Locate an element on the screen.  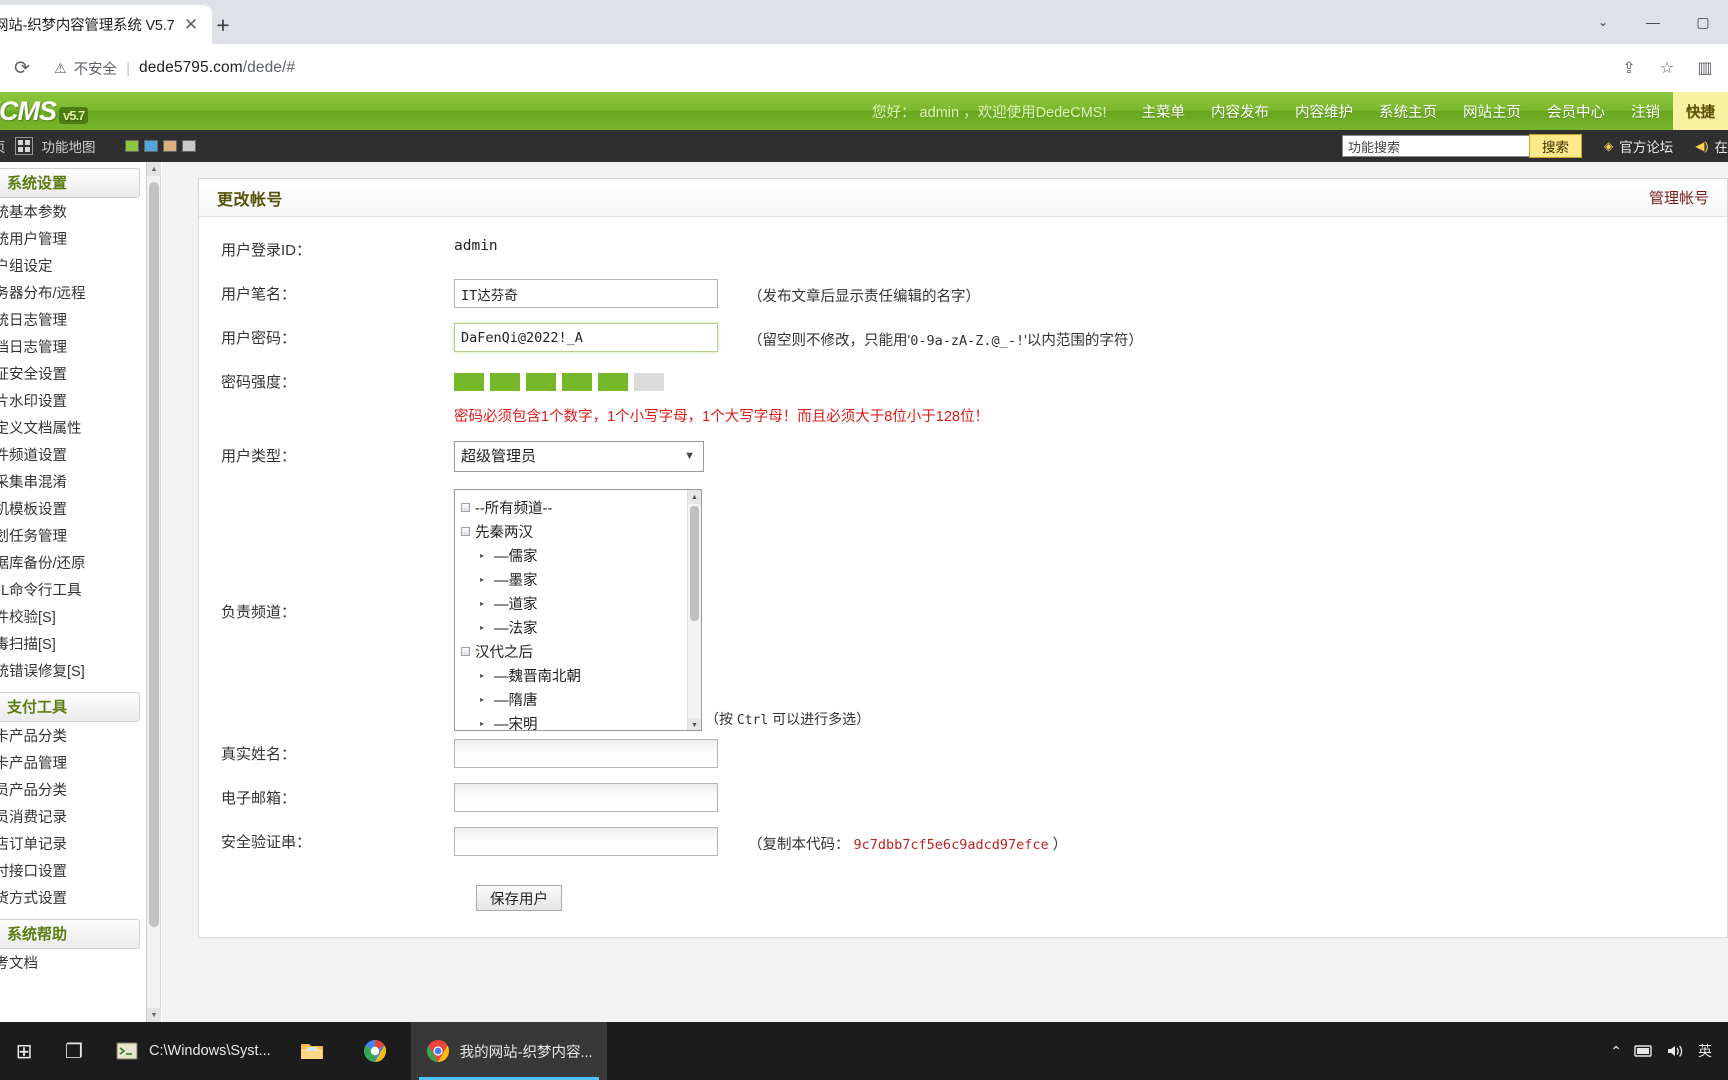
sidebar-item-card-management: 点卡产品管理 is located at coordinates (73, 764).